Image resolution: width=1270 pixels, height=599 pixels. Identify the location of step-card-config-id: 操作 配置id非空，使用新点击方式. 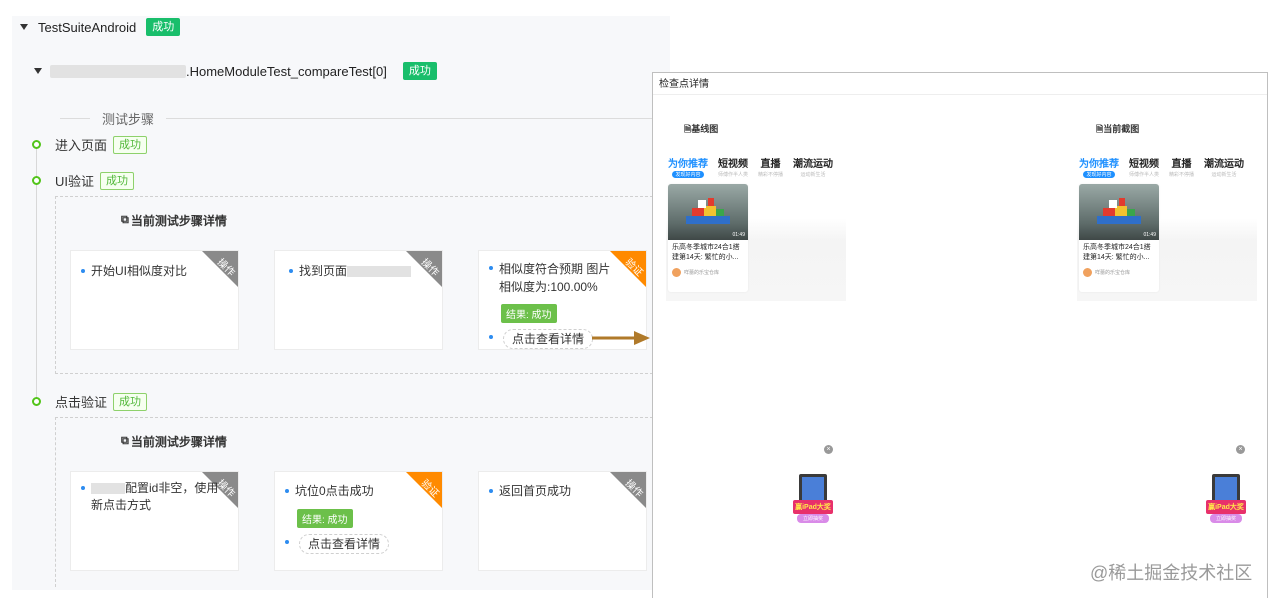
(154, 521).